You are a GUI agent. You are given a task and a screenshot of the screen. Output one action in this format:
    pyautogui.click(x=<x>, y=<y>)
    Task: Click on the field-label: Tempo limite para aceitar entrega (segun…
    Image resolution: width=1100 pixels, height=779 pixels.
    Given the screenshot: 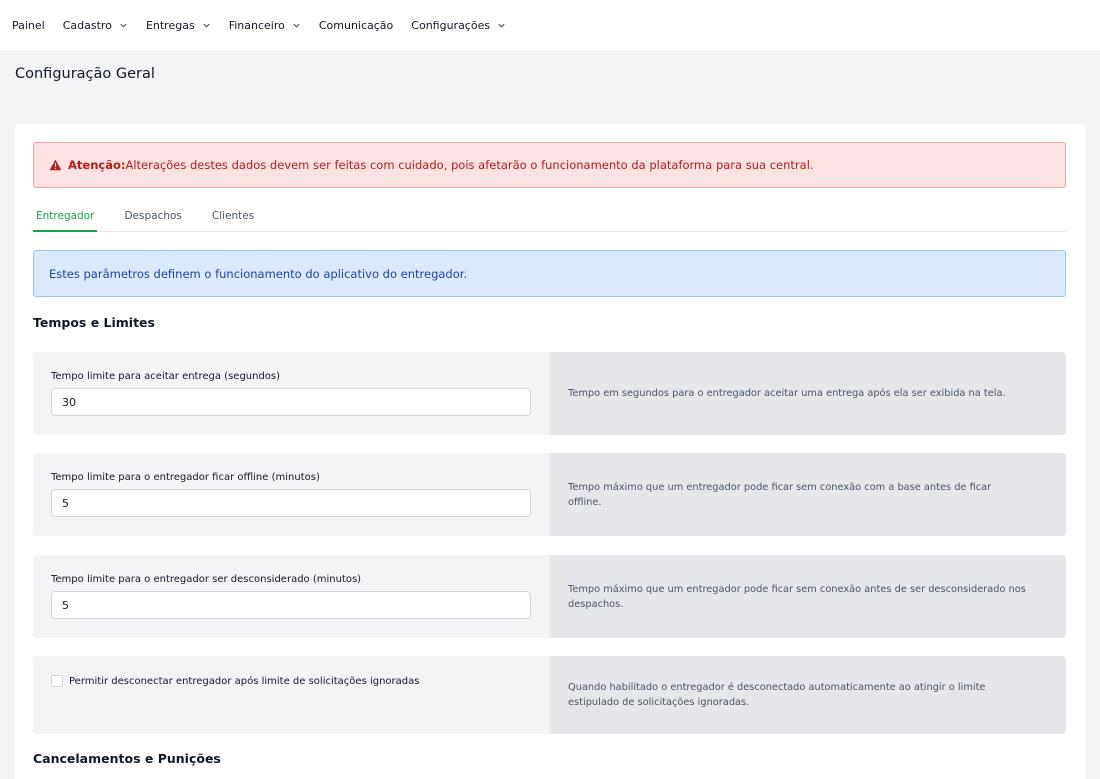 What is the action you would take?
    pyautogui.click(x=166, y=376)
    